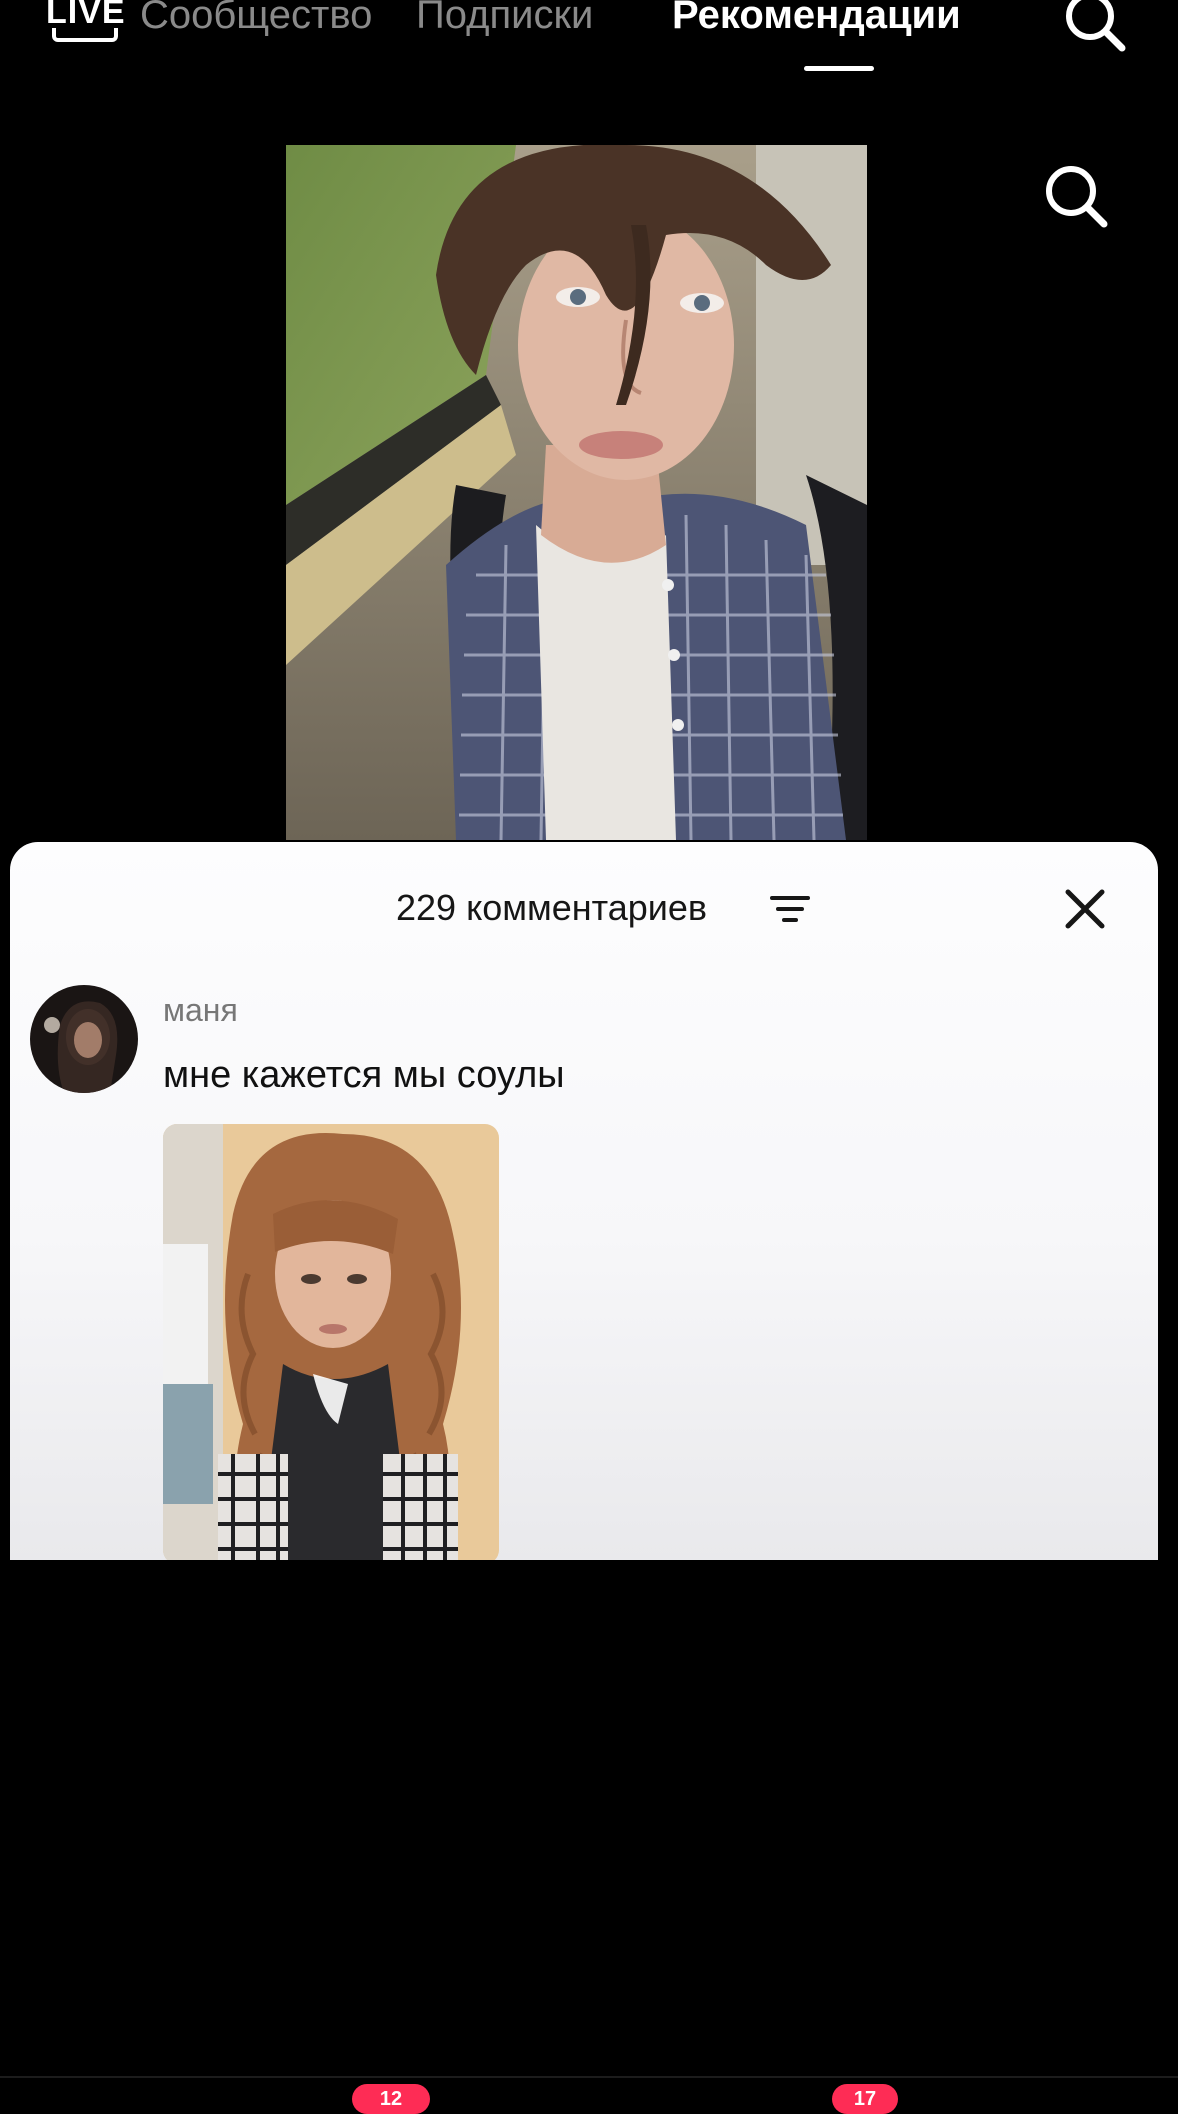  Describe the element at coordinates (391, 2099) in the screenshot. I see `inbox-badge: 12` at that location.